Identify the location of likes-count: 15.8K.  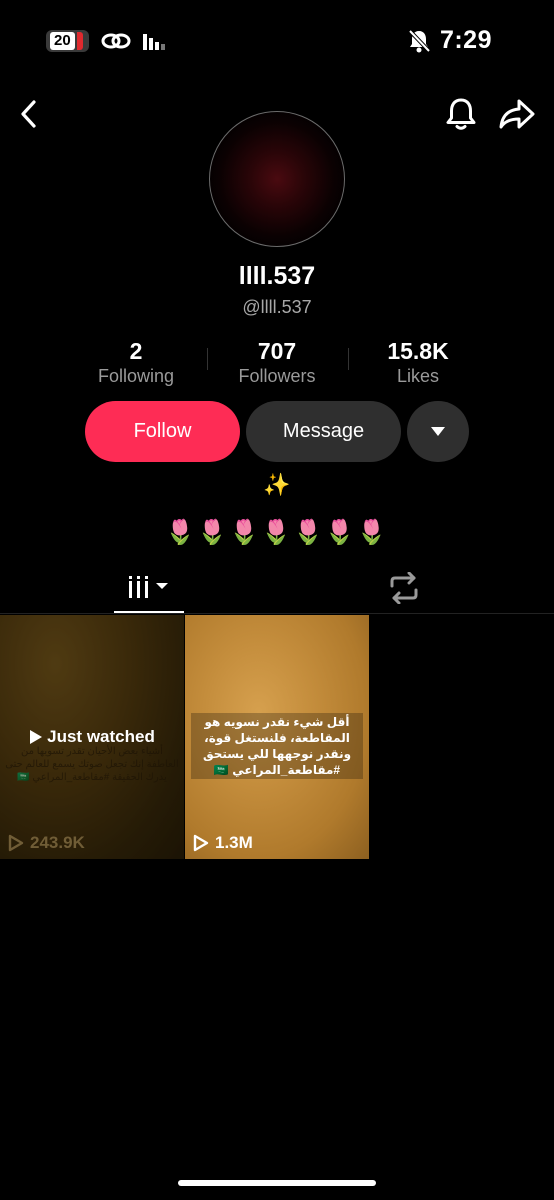
(418, 351).